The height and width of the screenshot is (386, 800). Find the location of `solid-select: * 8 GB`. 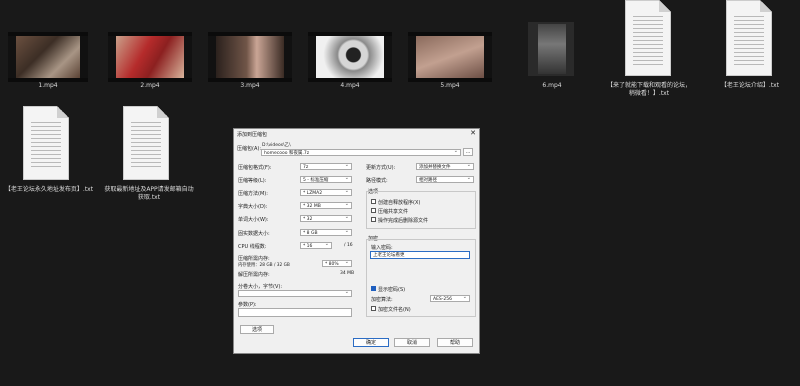

solid-select: * 8 GB is located at coordinates (326, 232).